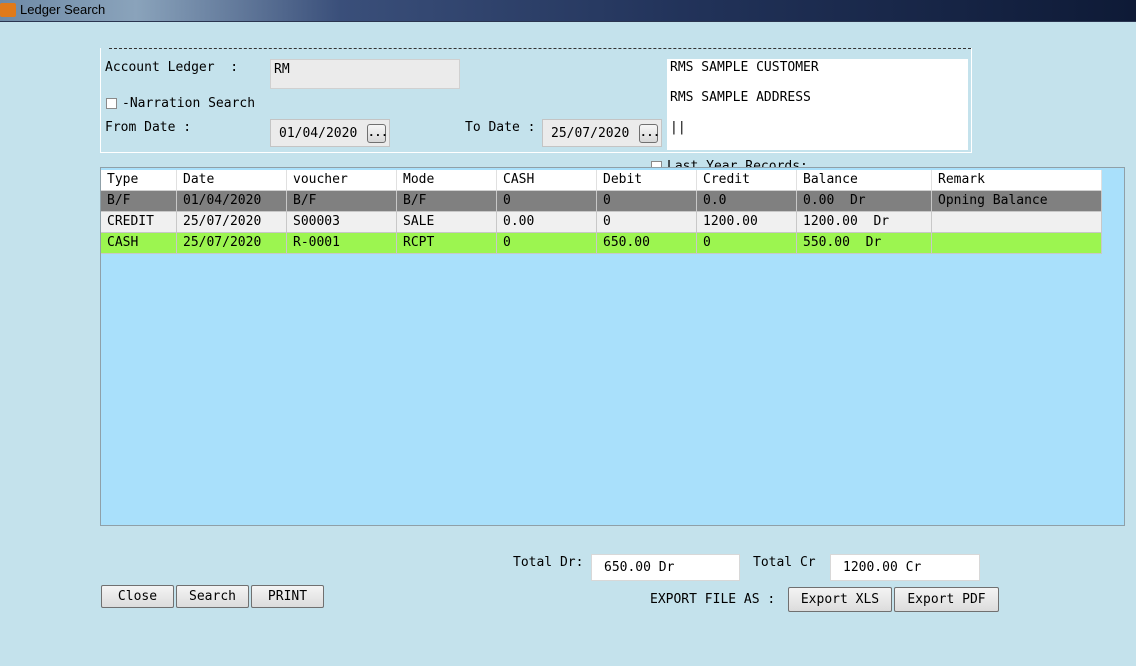 This screenshot has height=666, width=1136. I want to click on to-date-value: 25/07/2020, so click(590, 133).